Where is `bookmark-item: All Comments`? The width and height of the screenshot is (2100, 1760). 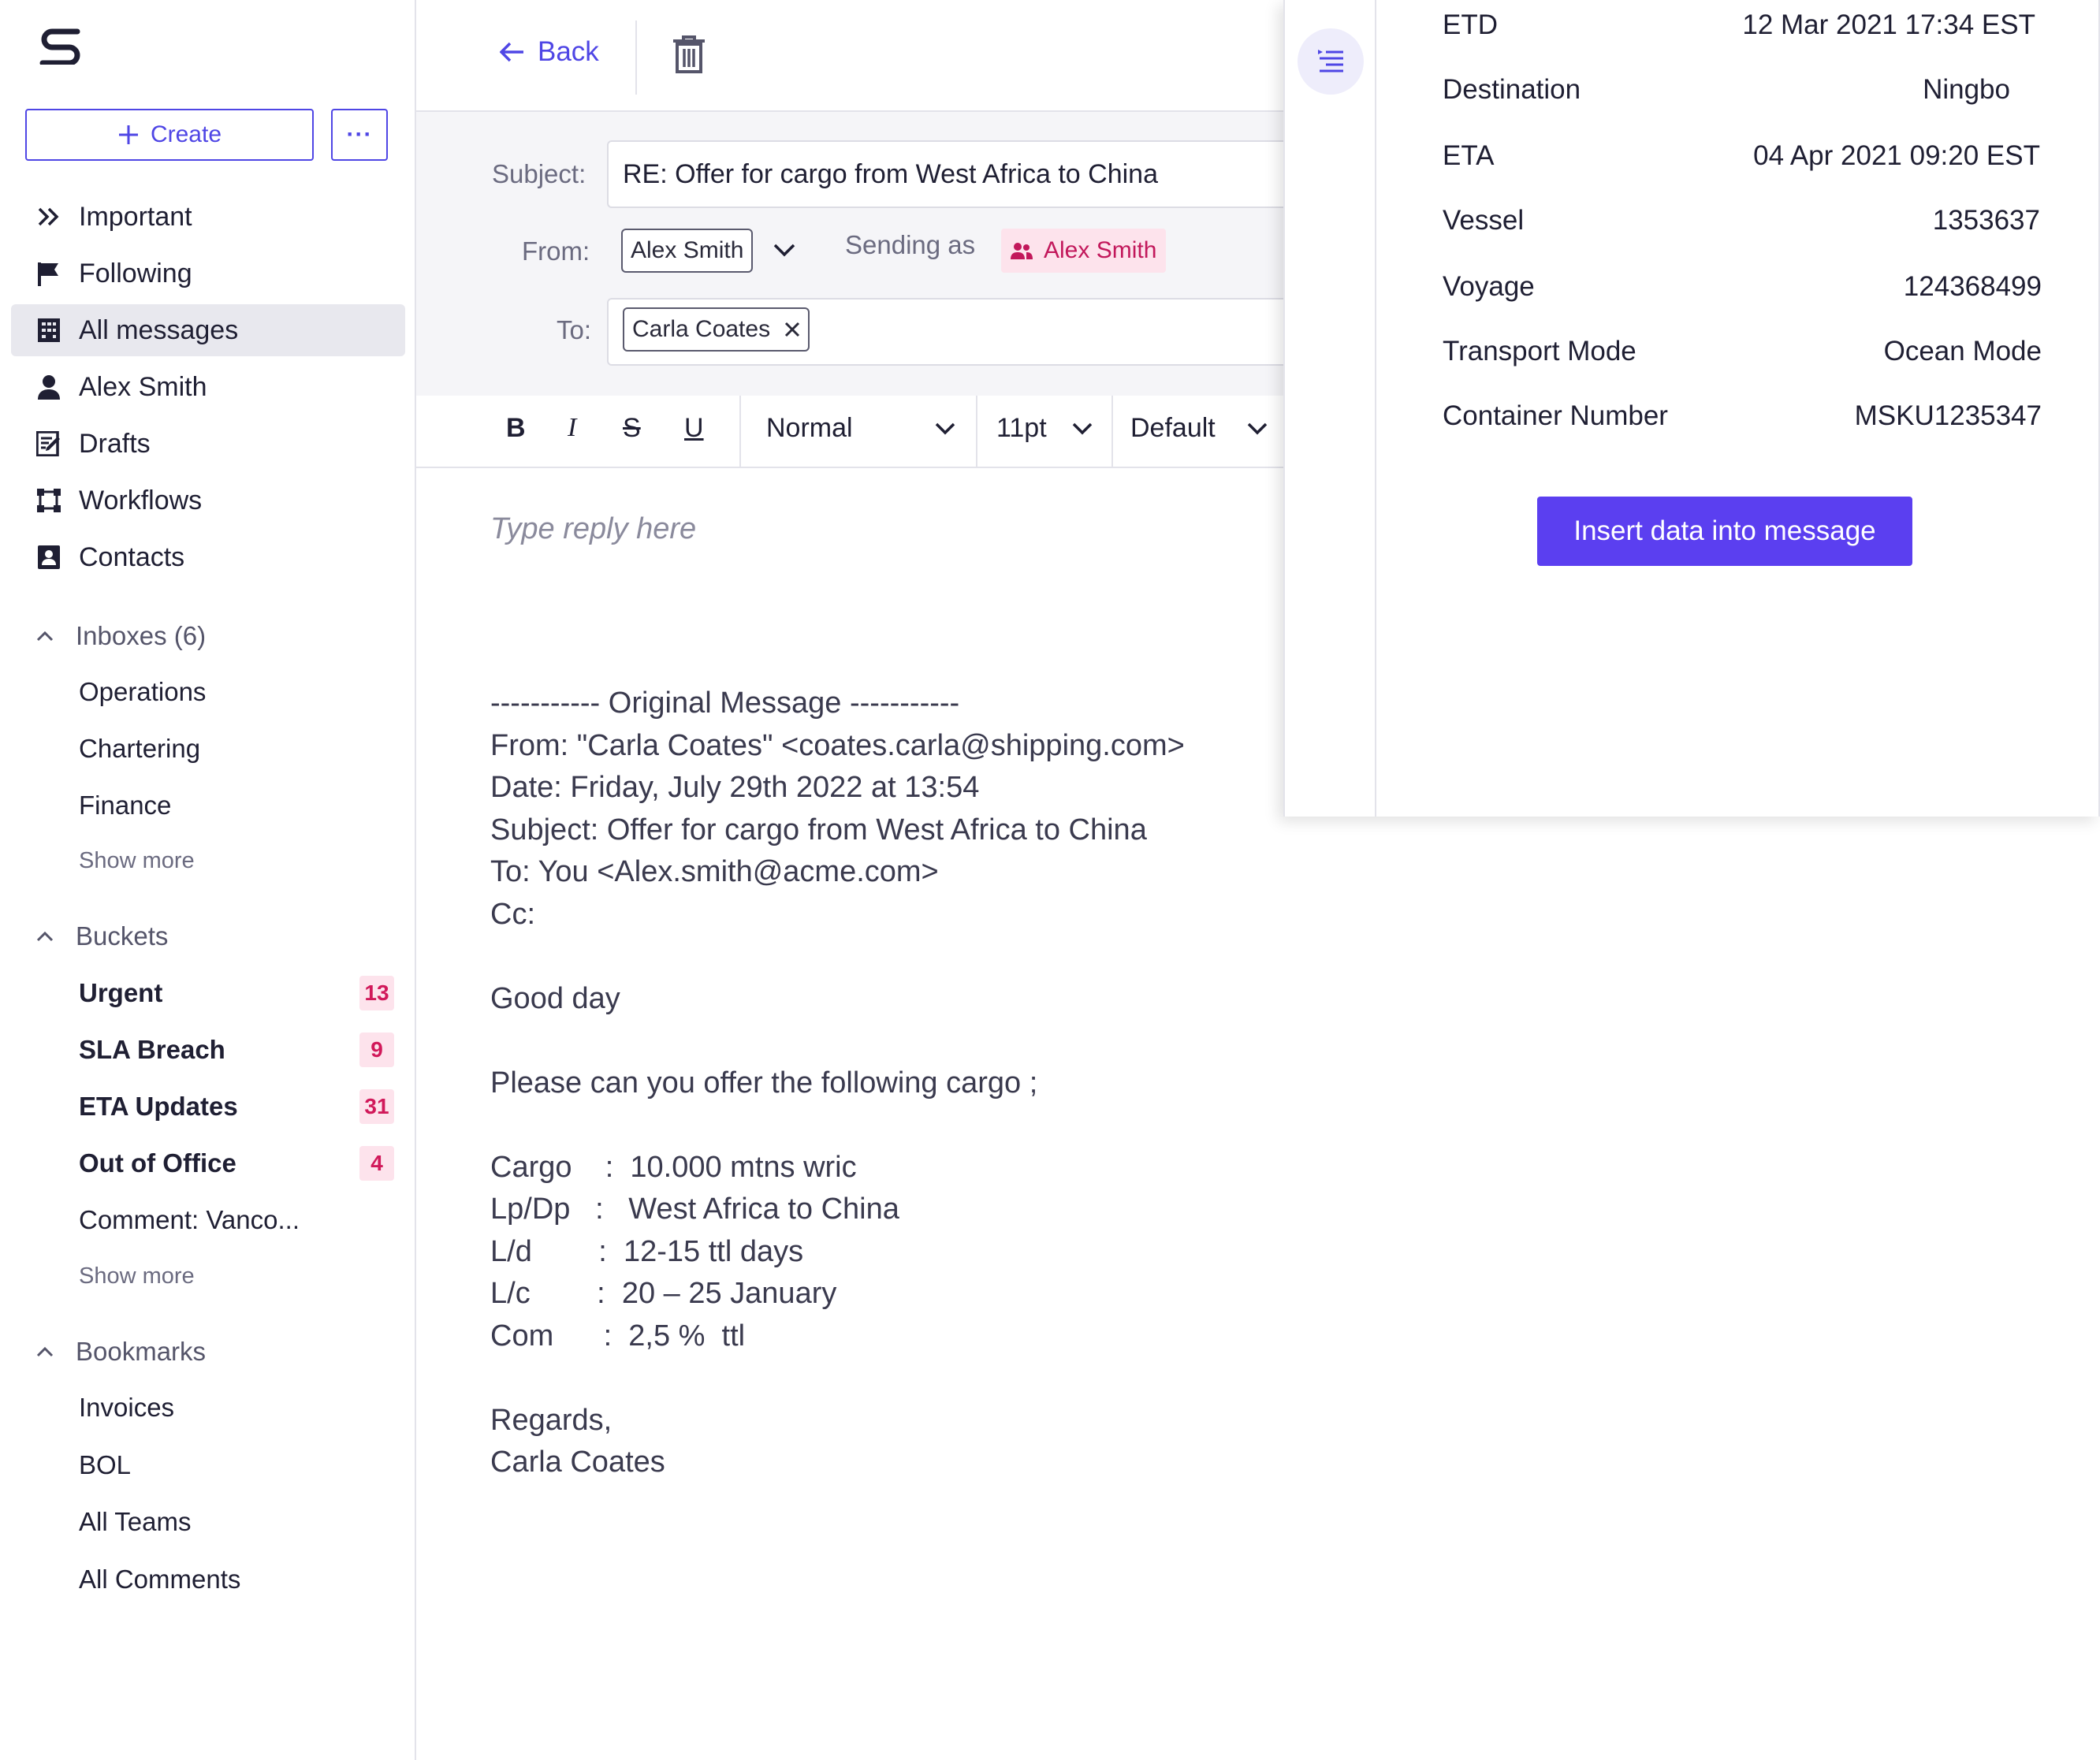 bookmark-item: All Comments is located at coordinates (237, 1580).